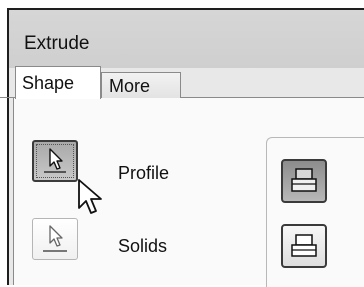 The height and width of the screenshot is (287, 364). I want to click on extrude-solid-icon, so click(304, 181).